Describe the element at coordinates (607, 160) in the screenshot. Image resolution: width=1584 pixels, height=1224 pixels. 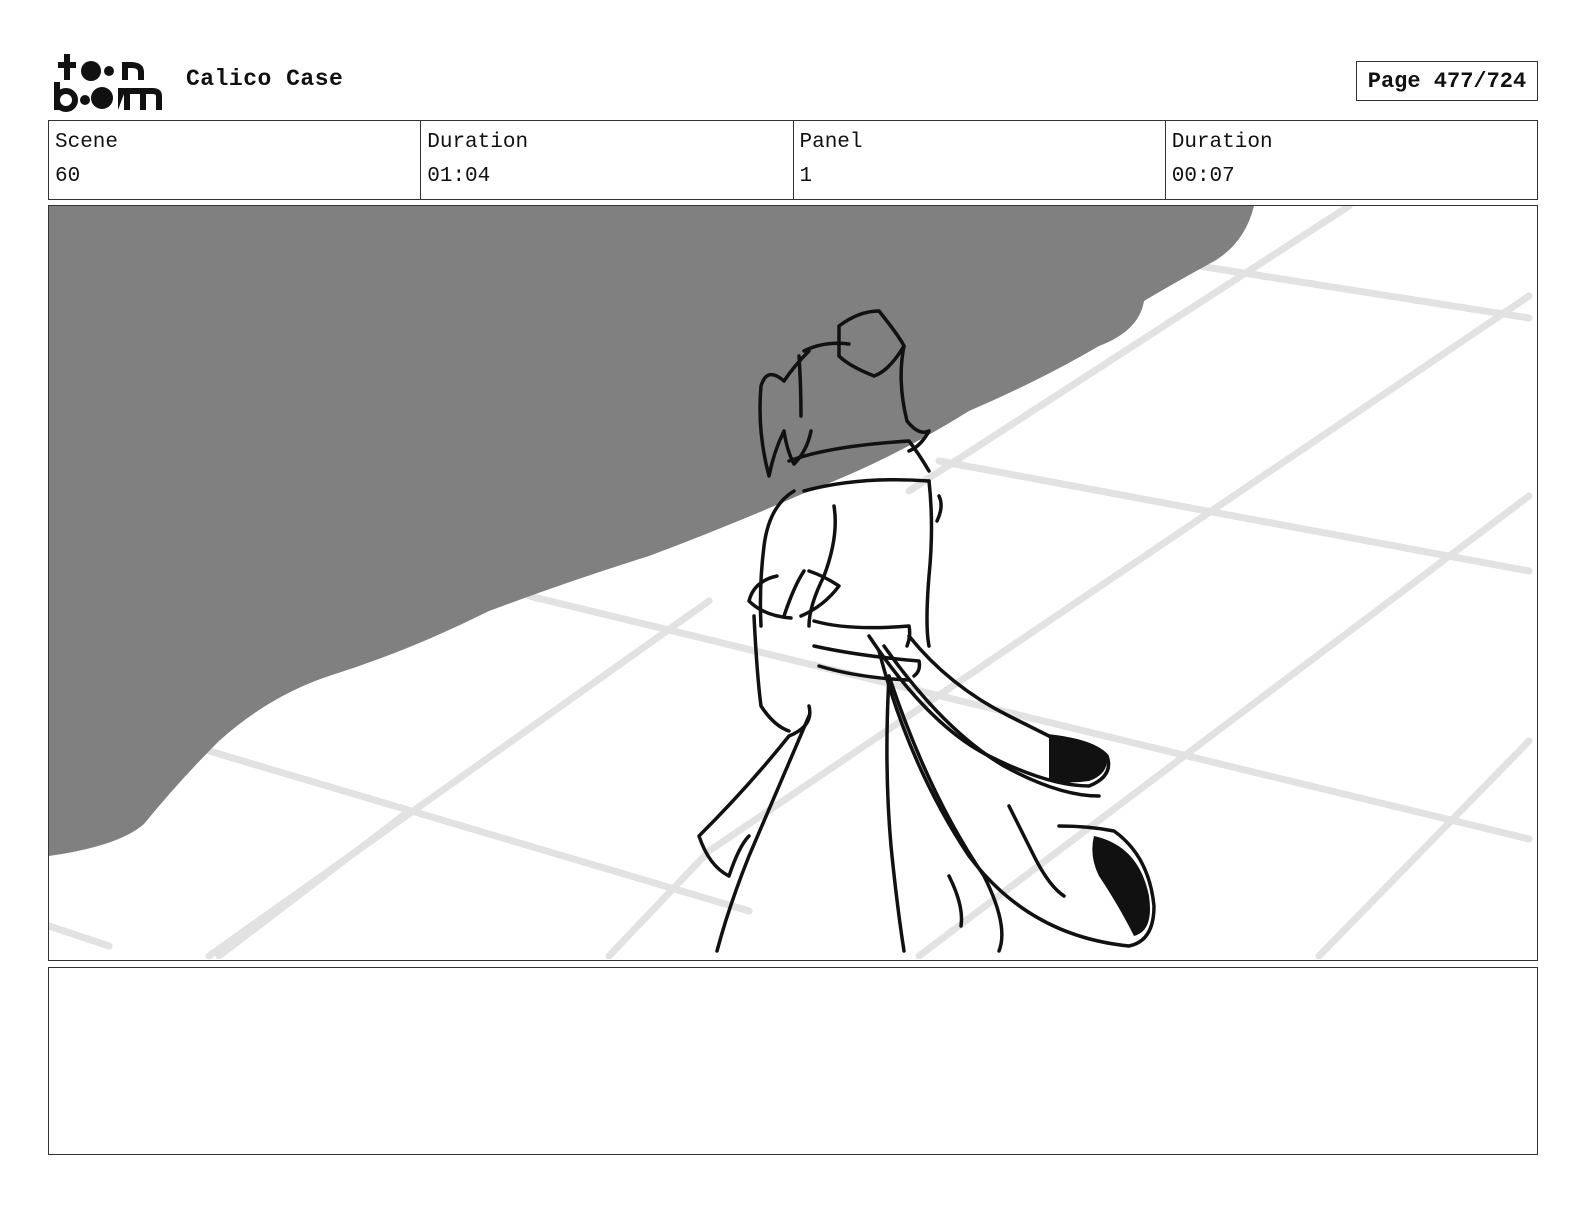
I see `scene-duration-cell: Duration 01:04` at that location.